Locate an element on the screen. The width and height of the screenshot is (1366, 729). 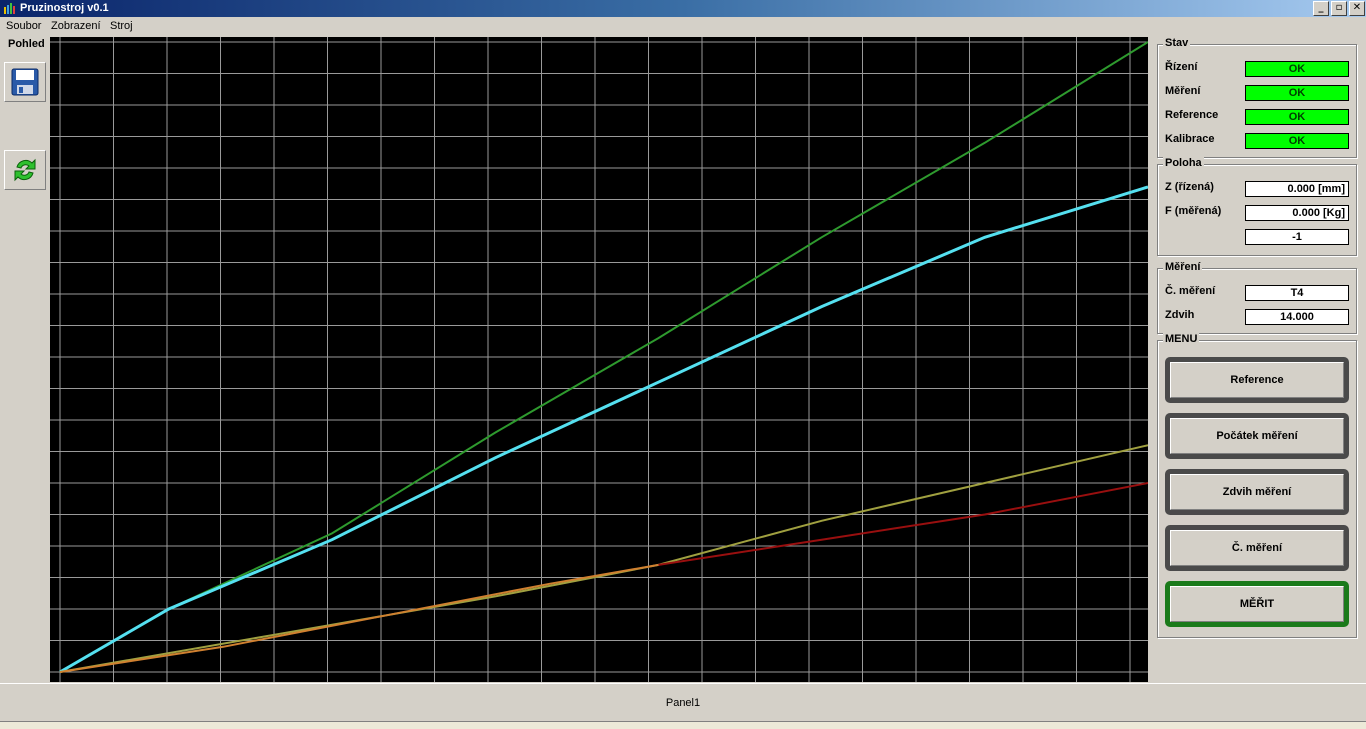
z-label: Z (řízená) is located at coordinates (1189, 187).